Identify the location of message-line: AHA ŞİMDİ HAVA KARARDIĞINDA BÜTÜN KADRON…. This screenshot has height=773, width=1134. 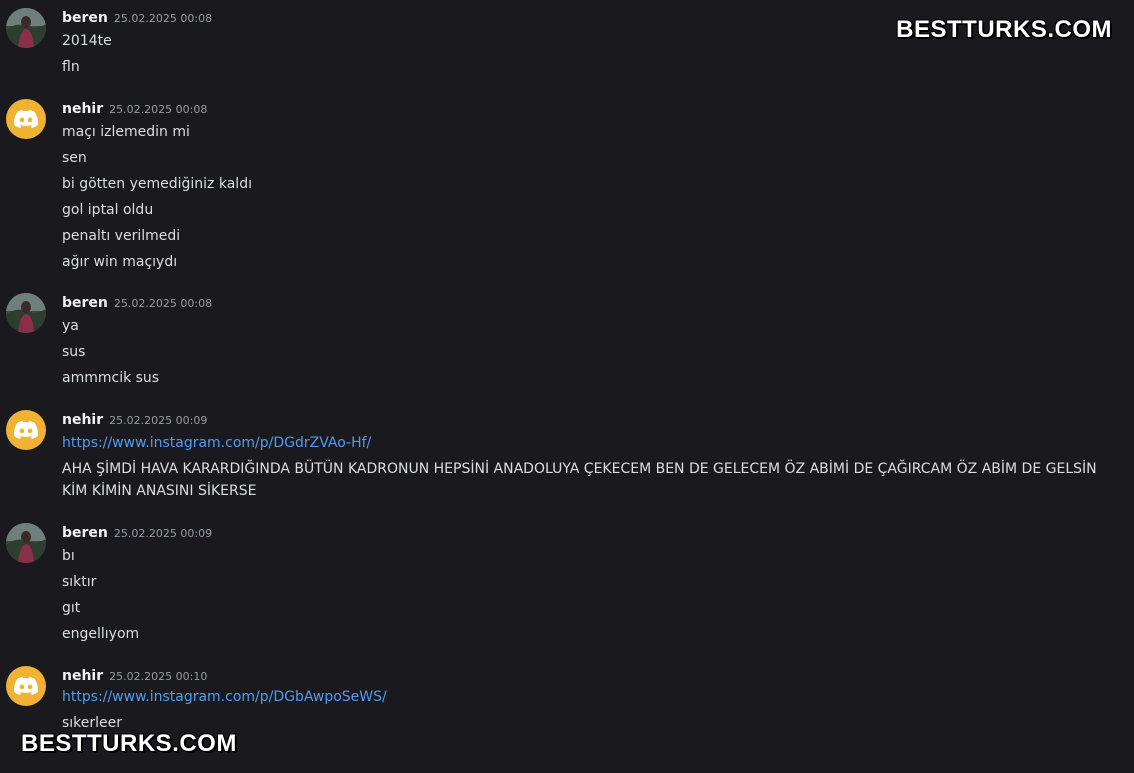
(579, 480).